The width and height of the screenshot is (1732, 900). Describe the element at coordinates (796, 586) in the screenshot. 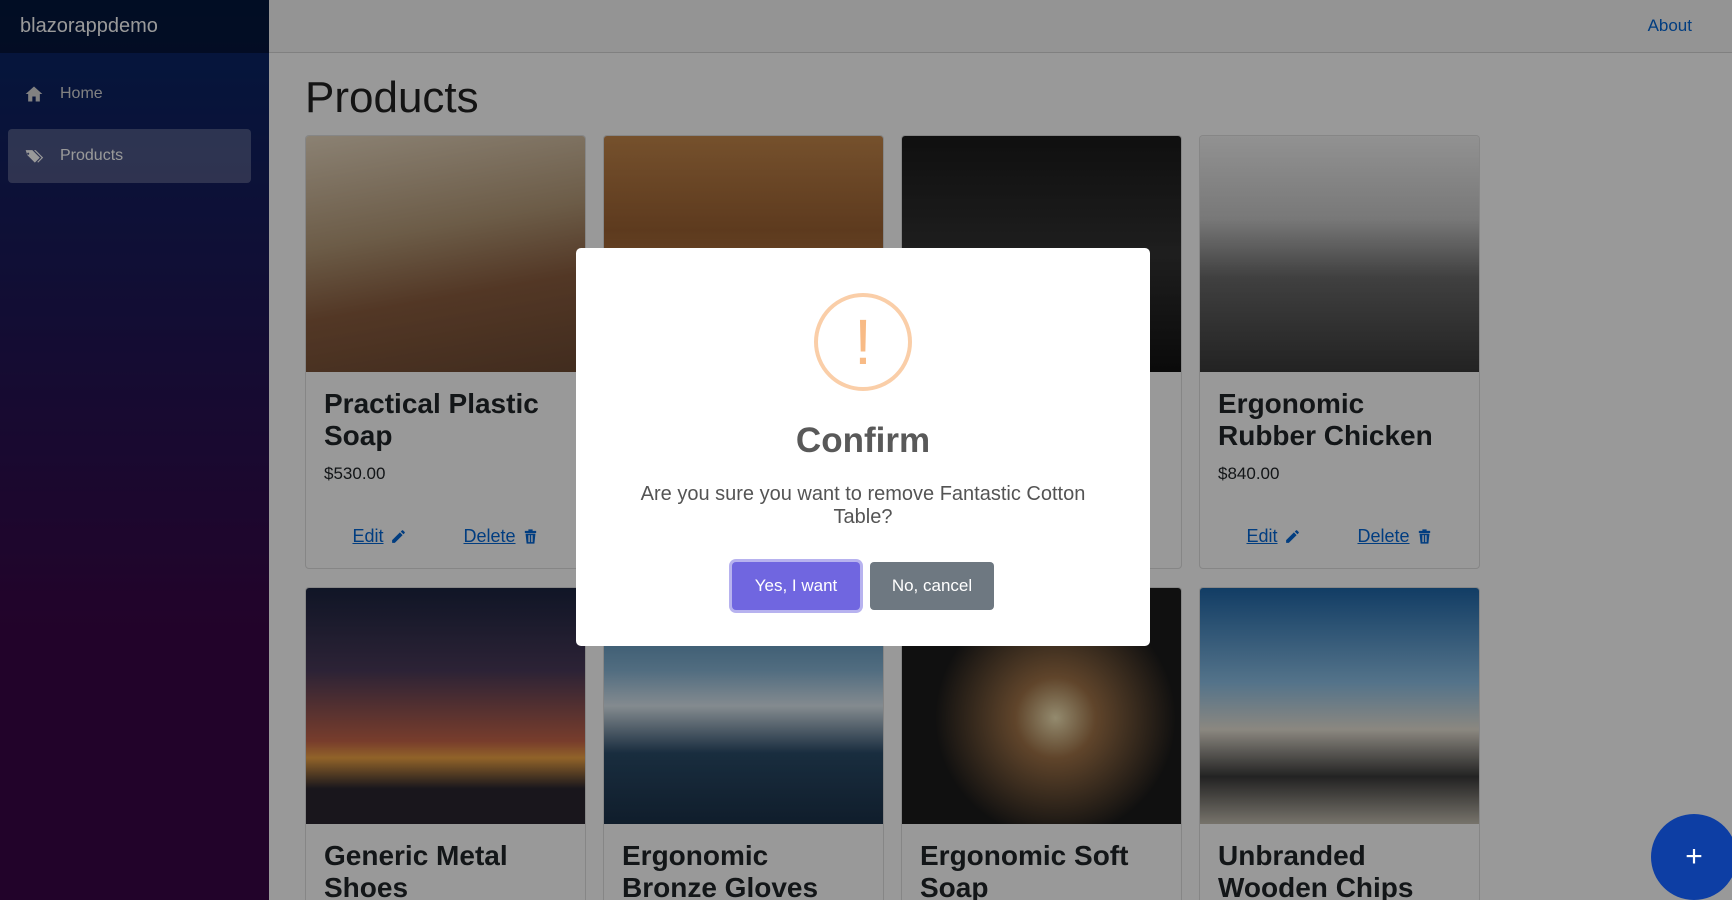

I see `confirm-button: Yes, I want` at that location.